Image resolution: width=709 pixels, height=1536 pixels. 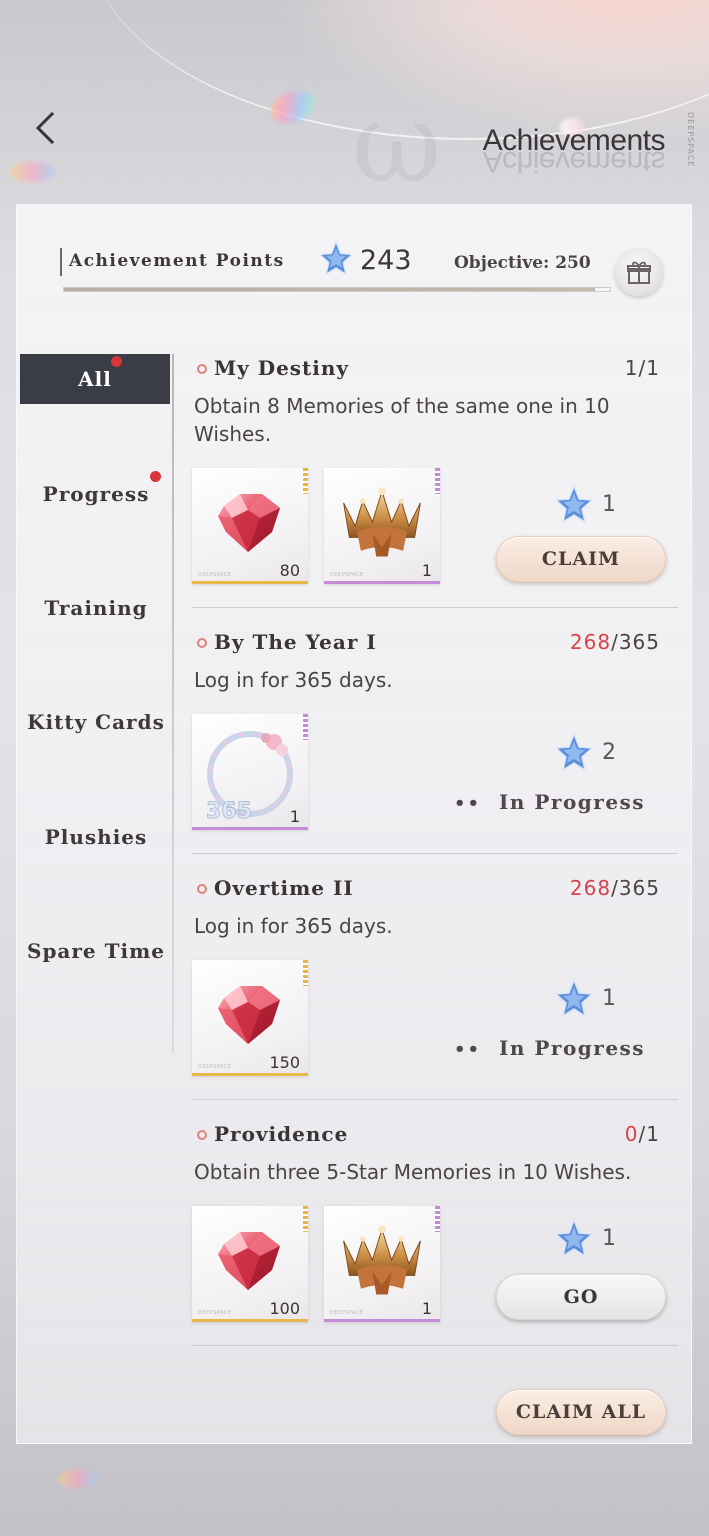 I want to click on claim-button: CLAIM, so click(x=581, y=559).